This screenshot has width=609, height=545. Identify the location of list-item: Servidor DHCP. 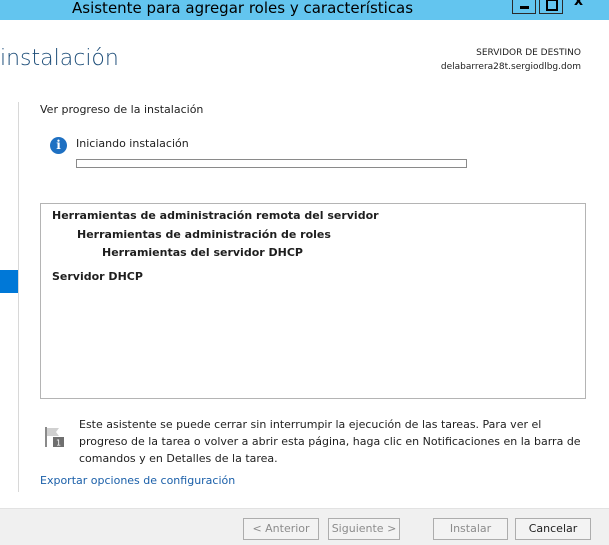
(97, 276).